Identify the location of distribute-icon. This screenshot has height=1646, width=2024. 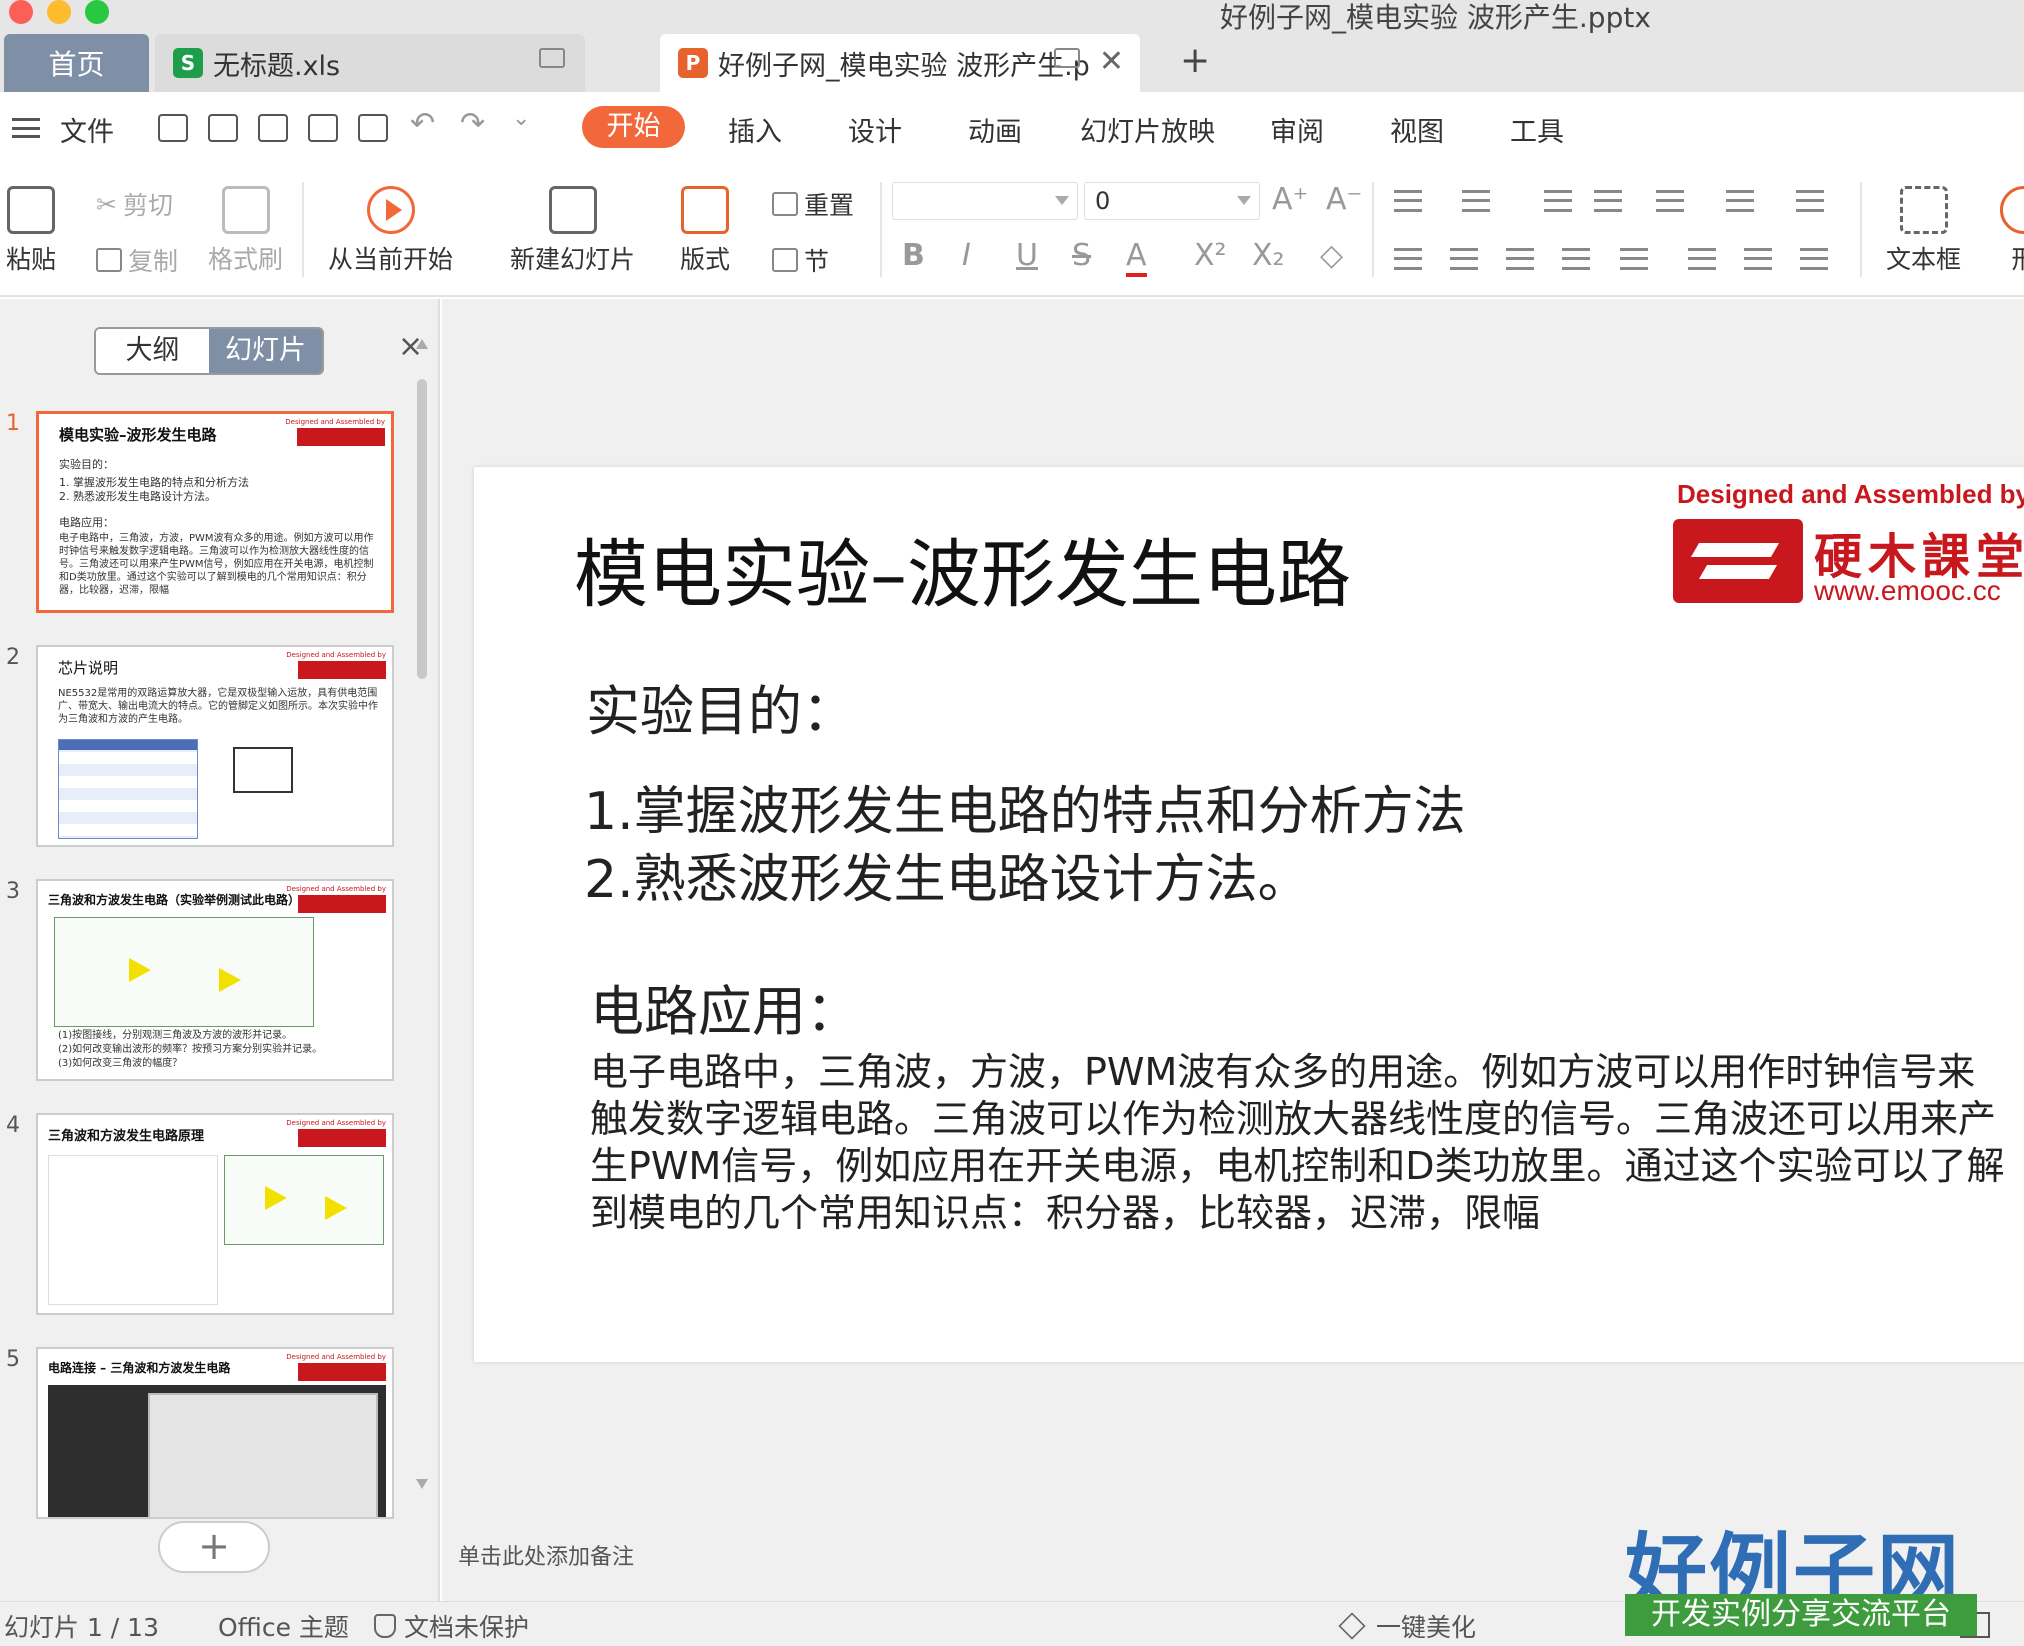
(1634, 259).